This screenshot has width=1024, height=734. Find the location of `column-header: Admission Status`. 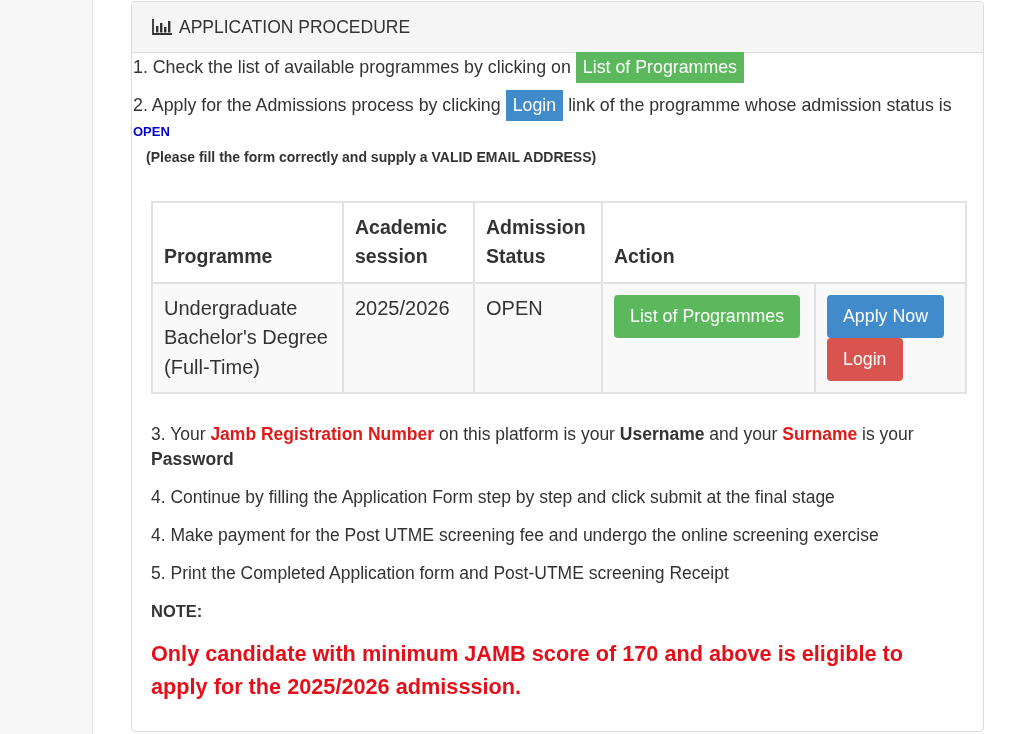

column-header: Admission Status is located at coordinates (538, 242).